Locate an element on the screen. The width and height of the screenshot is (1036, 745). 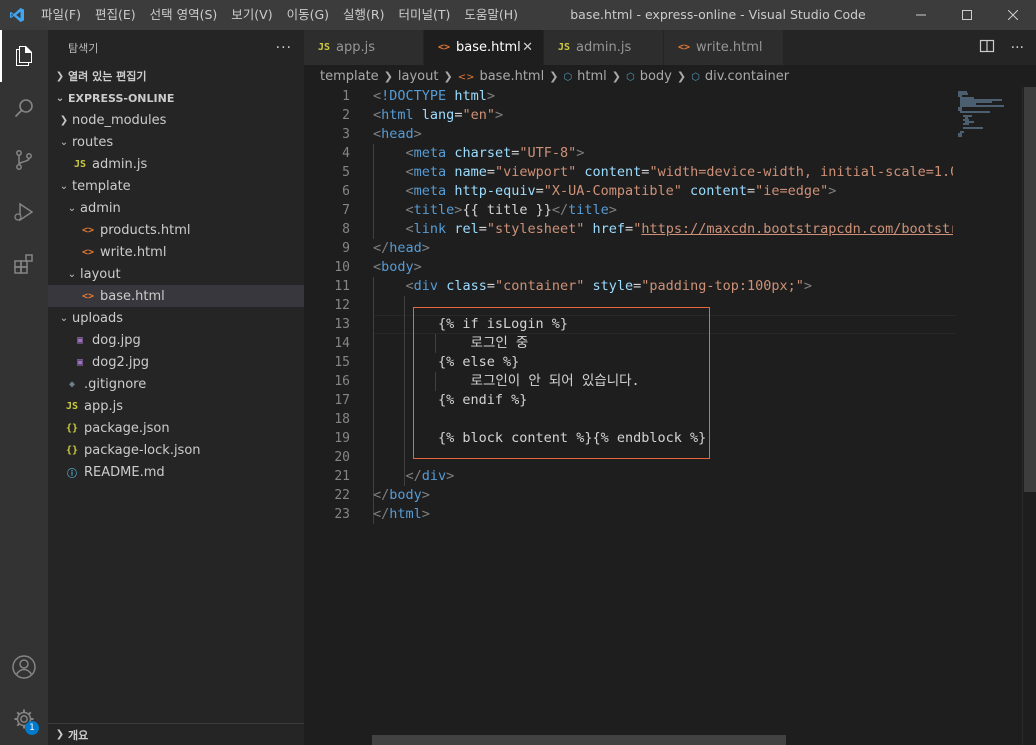
tree-file: {} package-lock.json is located at coordinates (176, 450).